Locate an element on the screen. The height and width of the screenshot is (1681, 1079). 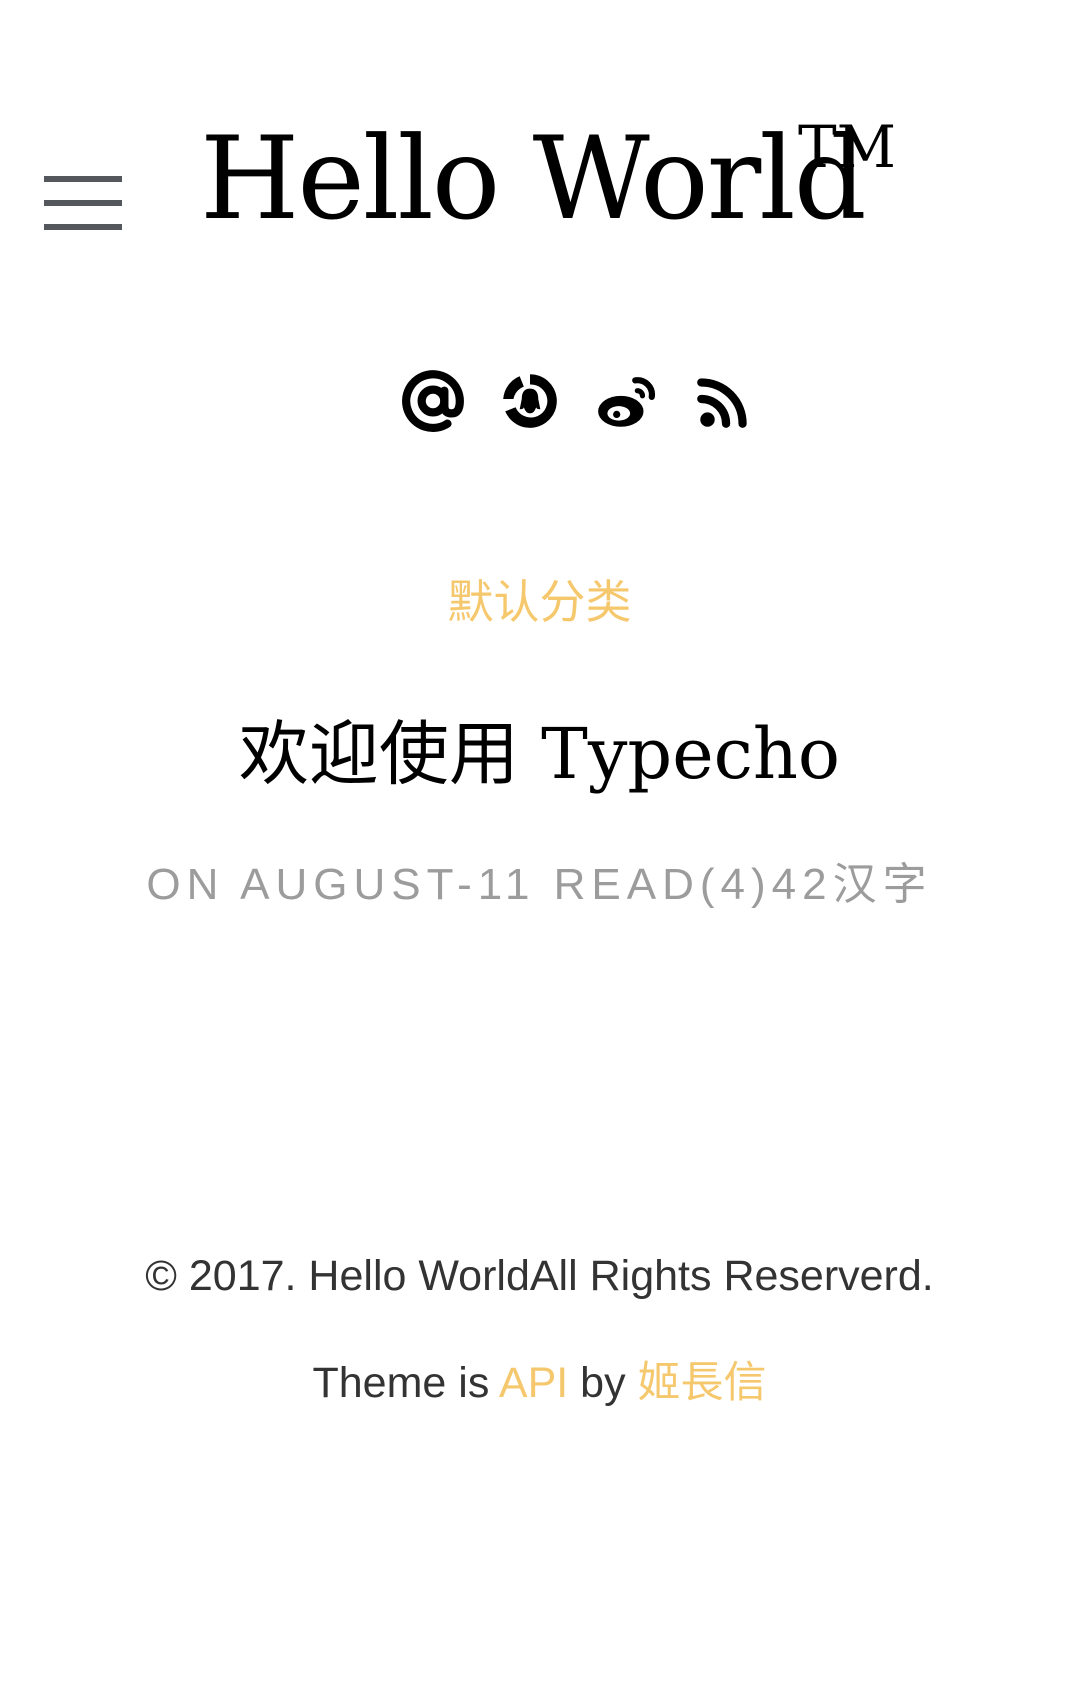
menu-bar-bottom is located at coordinates (83, 227).